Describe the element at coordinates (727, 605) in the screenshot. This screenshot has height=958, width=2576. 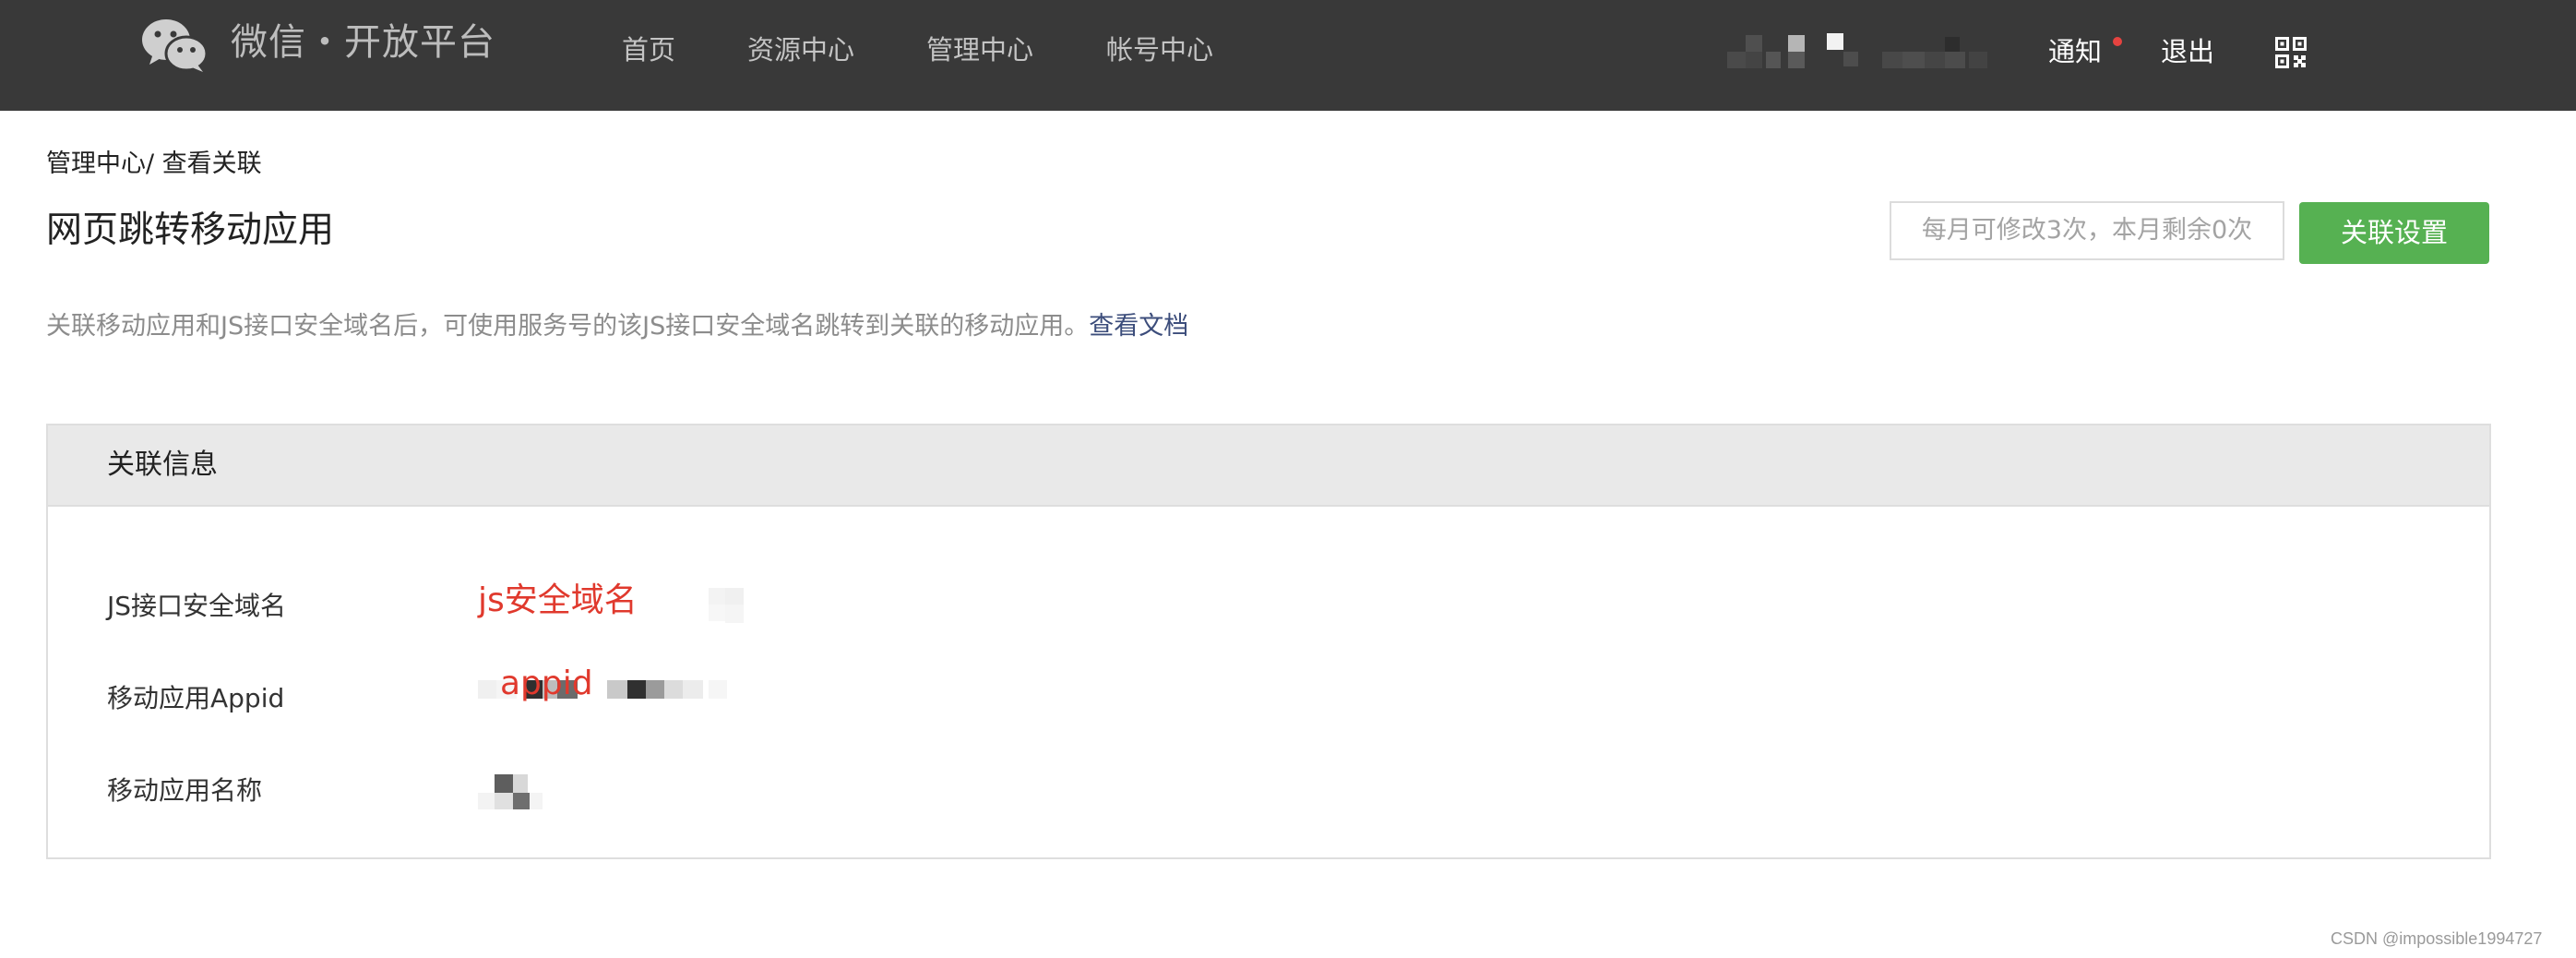
I see `redacted-js-domain-value` at that location.